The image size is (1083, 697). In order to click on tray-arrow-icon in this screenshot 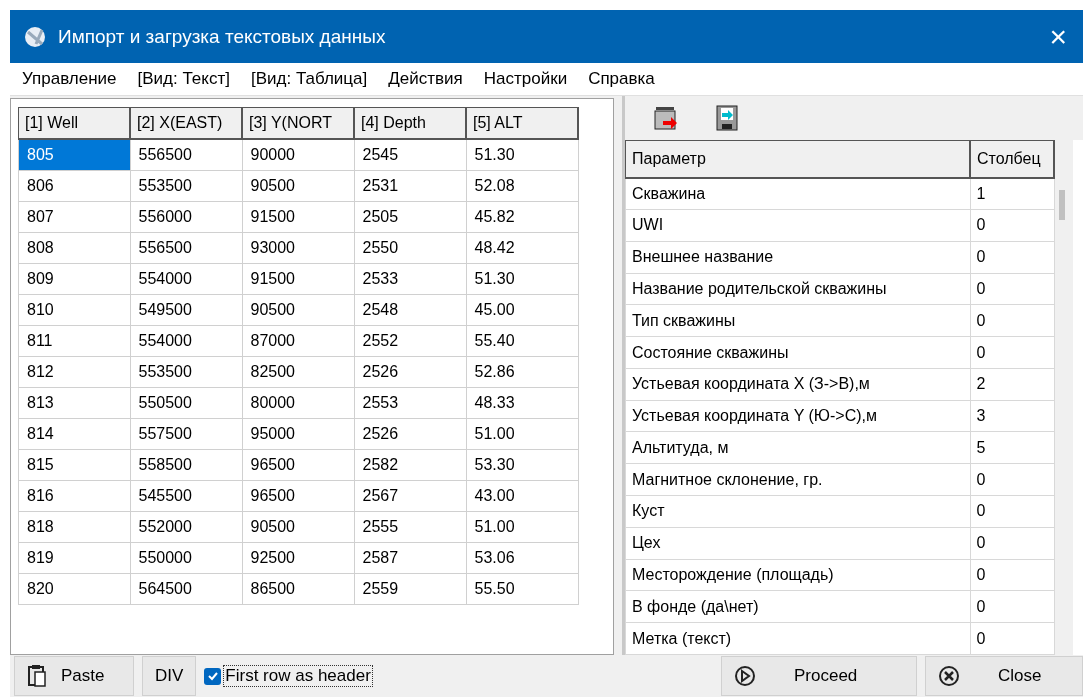, I will do `click(666, 118)`.